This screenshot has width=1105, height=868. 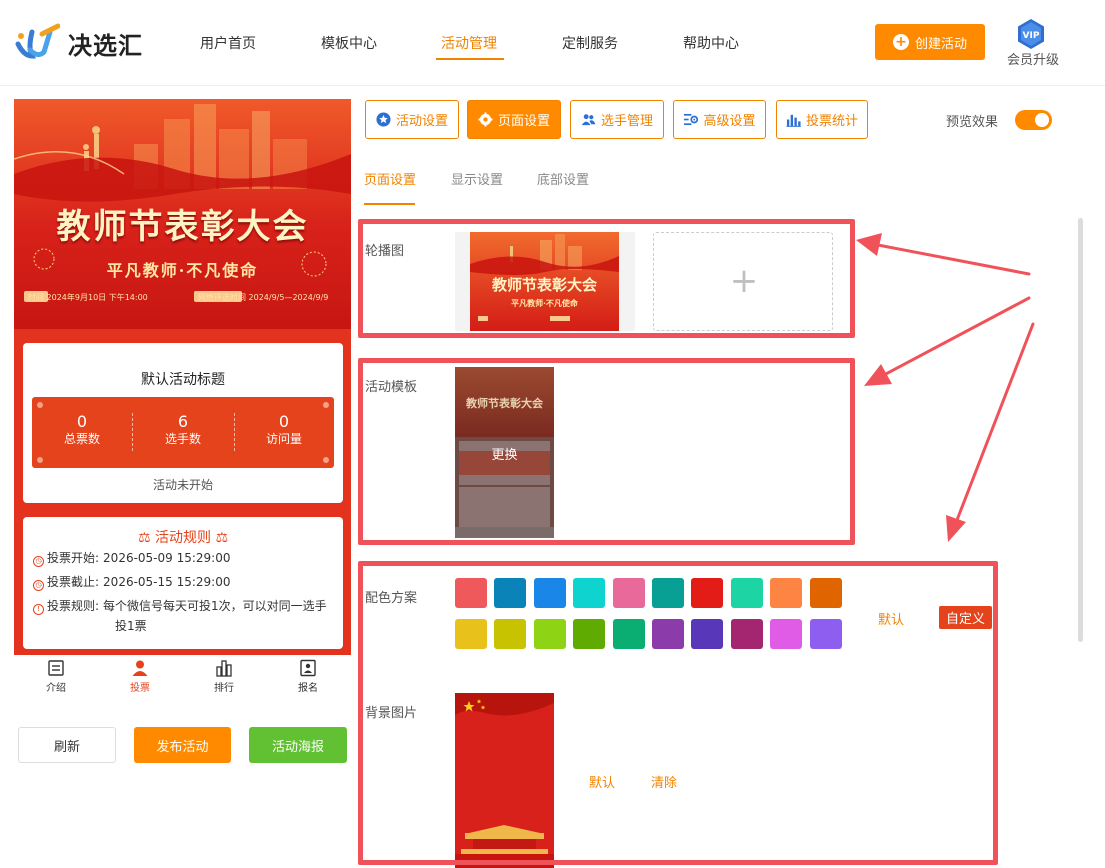 What do you see at coordinates (729, 121) in the screenshot?
I see `toolbar-label: 高级设置` at bounding box center [729, 121].